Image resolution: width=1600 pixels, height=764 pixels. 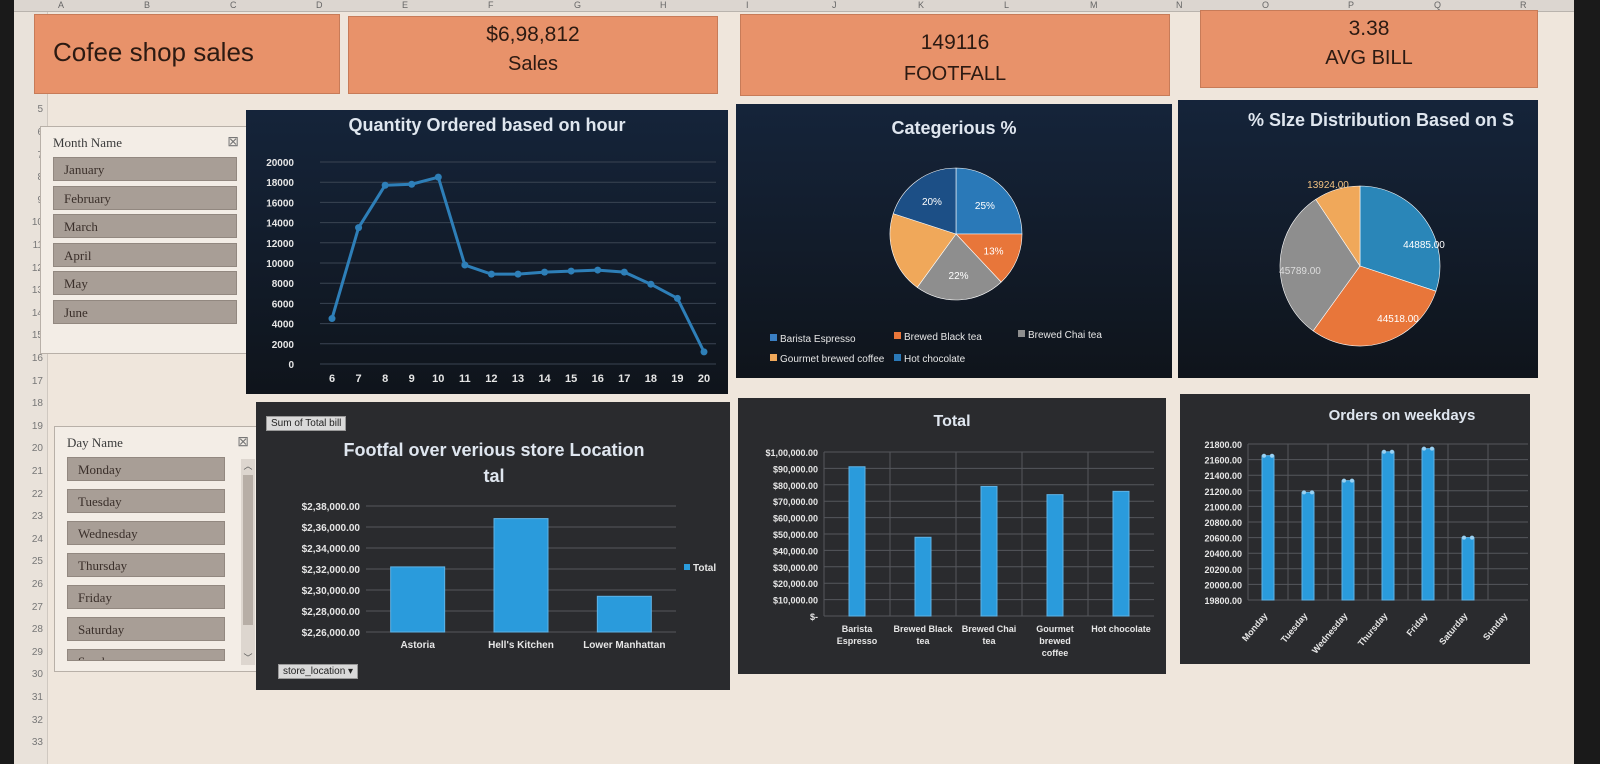 I want to click on row-header-33: 33, so click(x=37, y=742).